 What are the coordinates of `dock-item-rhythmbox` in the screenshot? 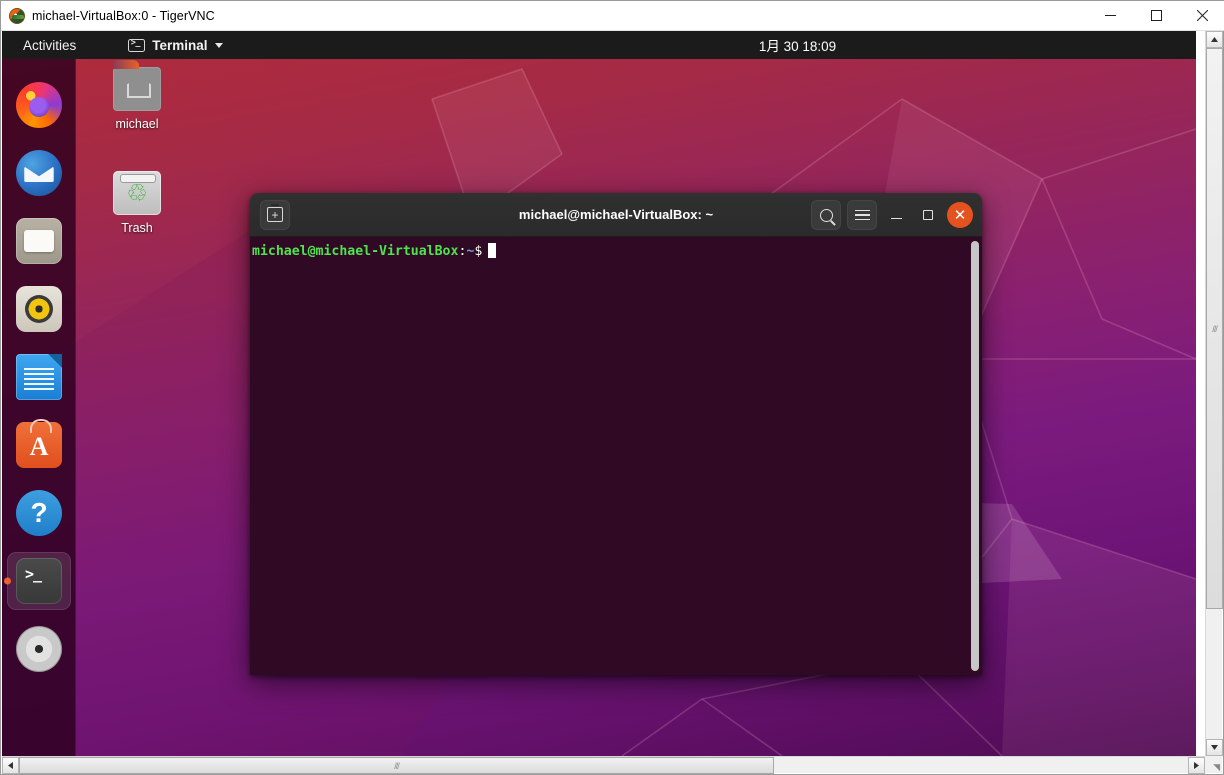 It's located at (39, 309).